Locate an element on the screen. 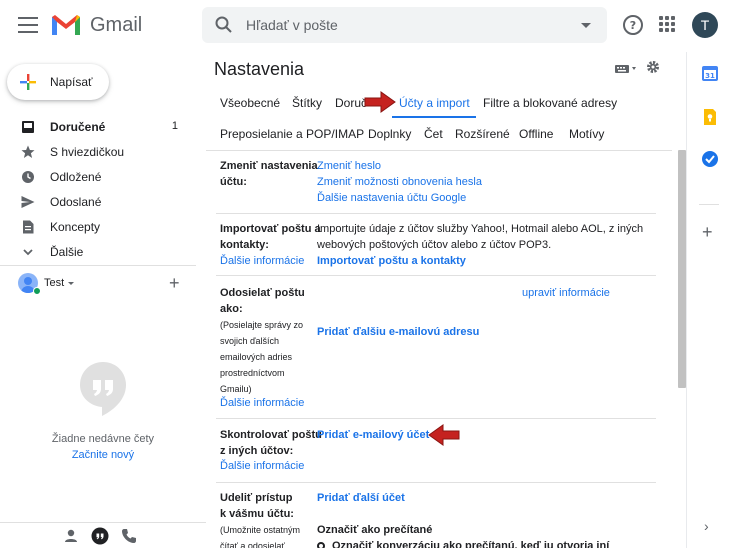 This screenshot has width=730, height=548. tab-general: Všeobecné is located at coordinates (250, 103).